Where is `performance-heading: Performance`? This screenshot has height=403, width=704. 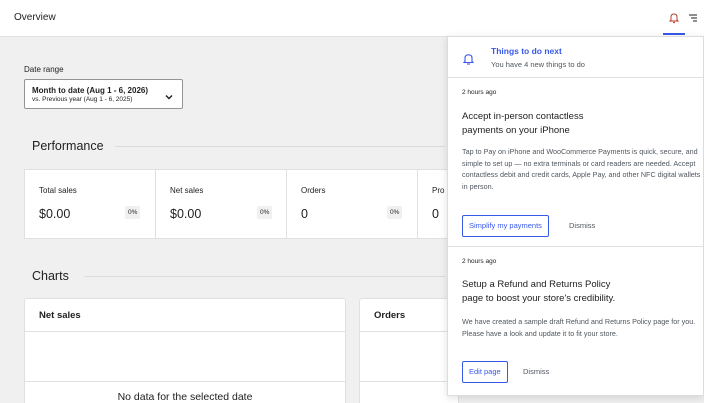 performance-heading: Performance is located at coordinates (68, 146).